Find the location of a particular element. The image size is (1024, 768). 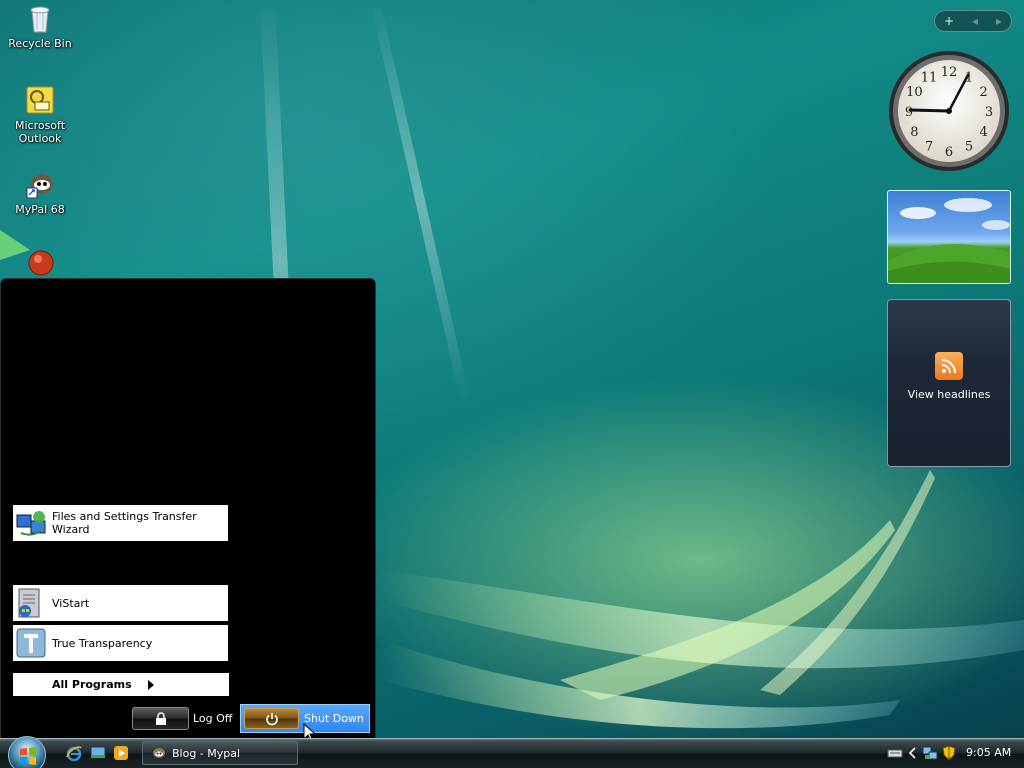

view-headlines-link: View headlines is located at coordinates (949, 394).